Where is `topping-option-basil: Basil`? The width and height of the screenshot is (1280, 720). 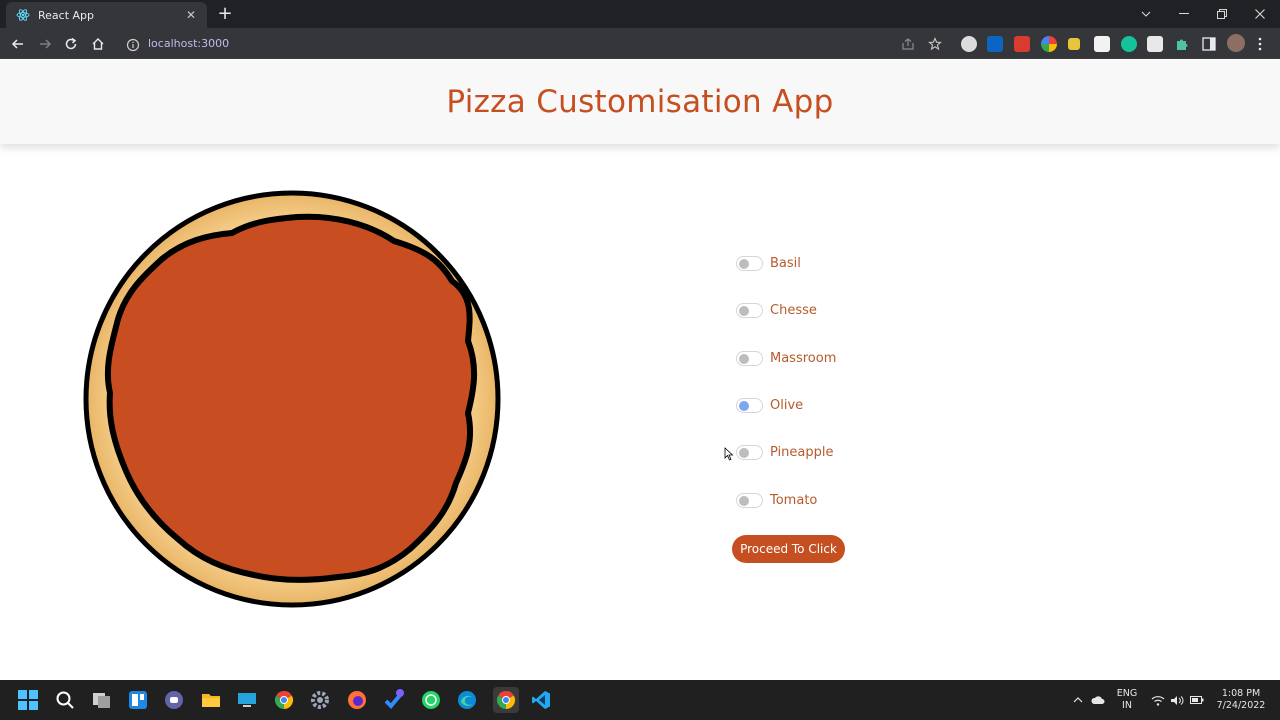 topping-option-basil: Basil is located at coordinates (768, 263).